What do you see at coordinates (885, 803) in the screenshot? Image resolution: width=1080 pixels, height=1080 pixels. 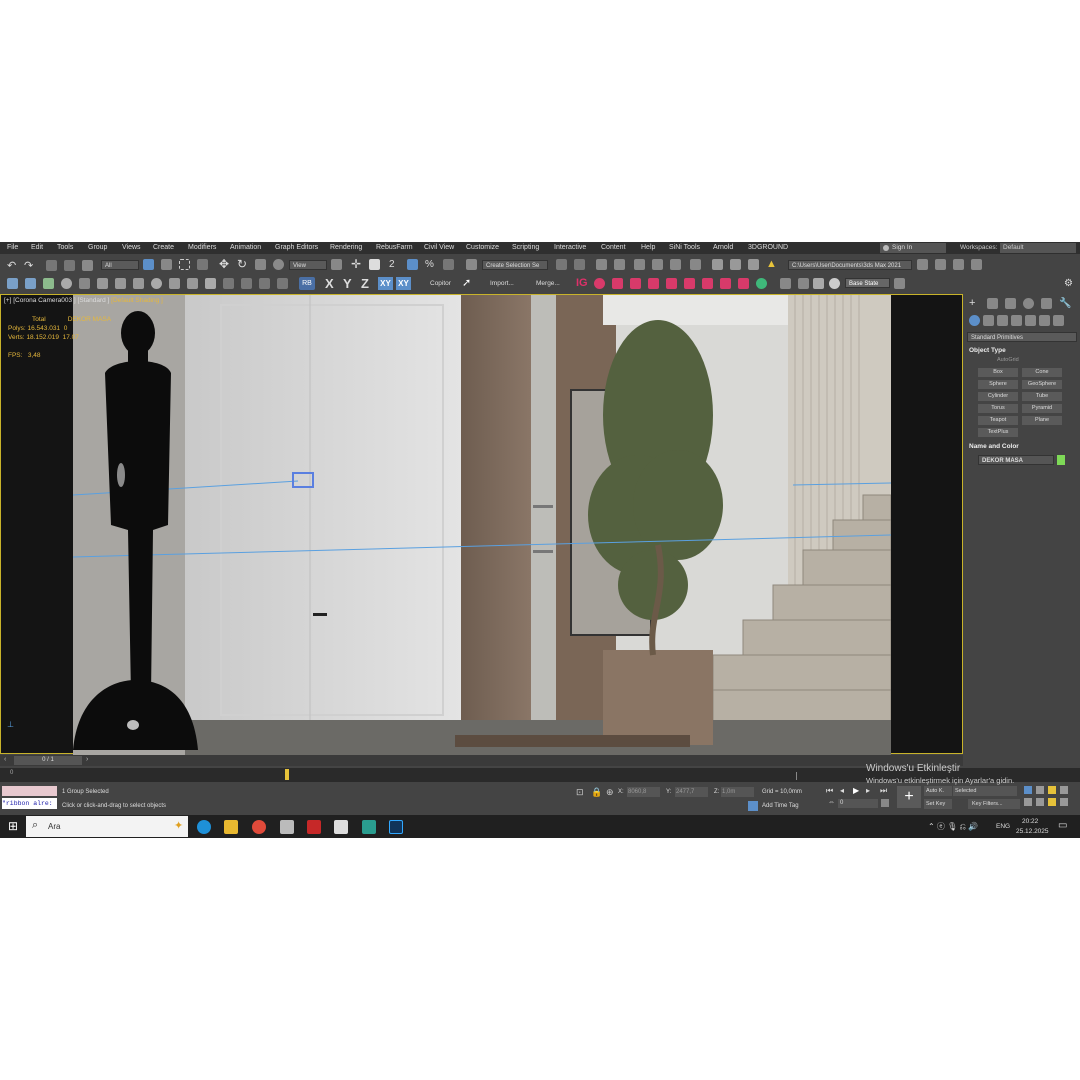 I see `time-config-icon` at bounding box center [885, 803].